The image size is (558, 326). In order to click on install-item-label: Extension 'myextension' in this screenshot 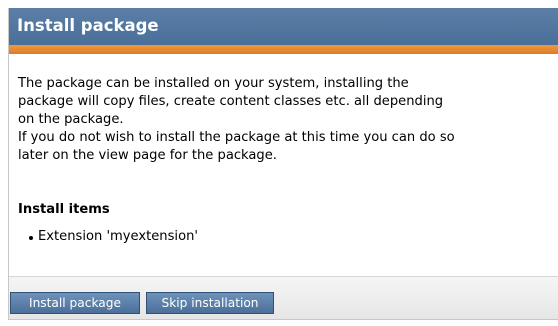, I will do `click(118, 236)`.